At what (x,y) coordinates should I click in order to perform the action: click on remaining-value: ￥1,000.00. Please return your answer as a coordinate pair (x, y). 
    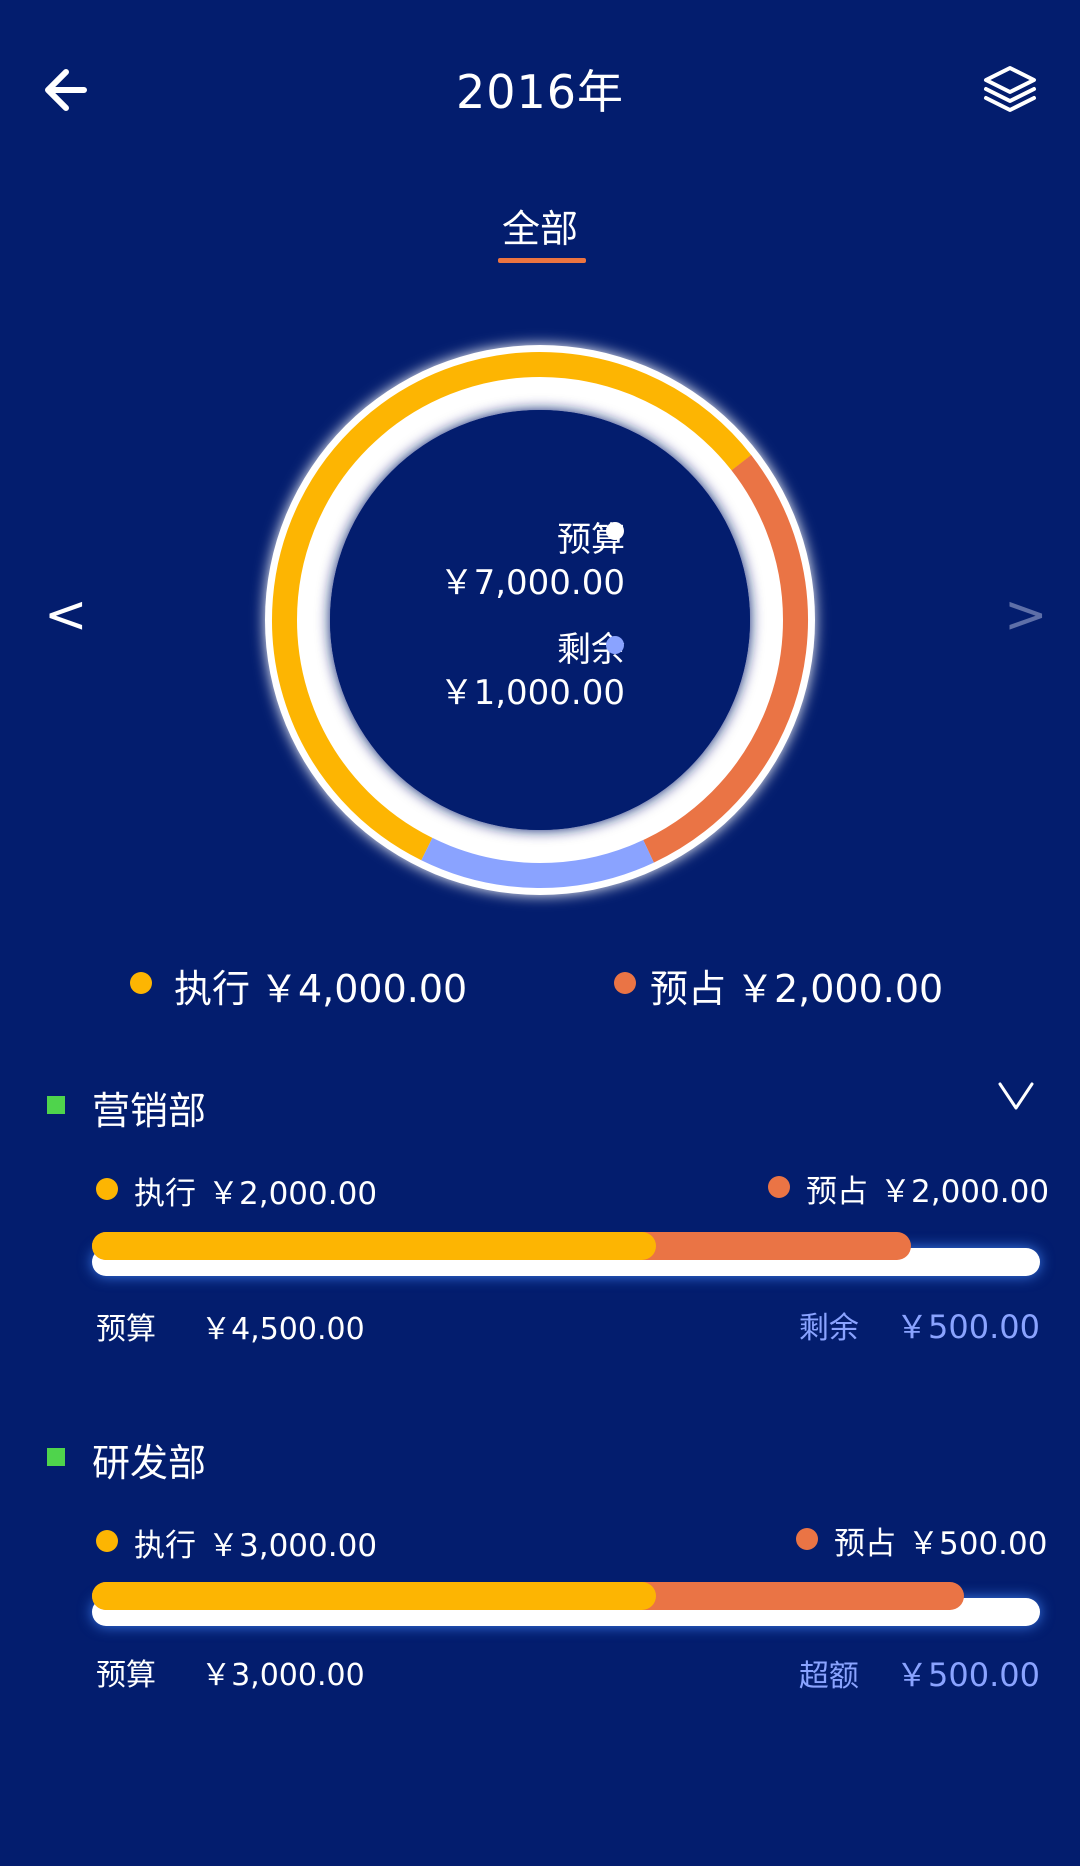
    Looking at the image, I should click on (532, 693).